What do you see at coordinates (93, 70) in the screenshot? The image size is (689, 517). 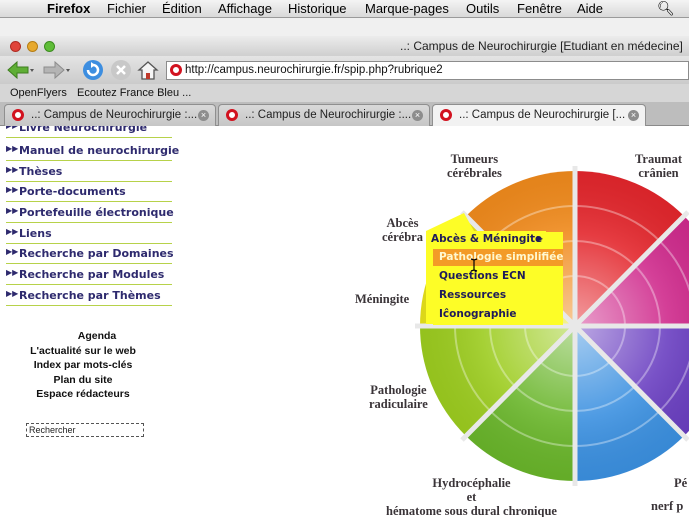 I see `reload-icon` at bounding box center [93, 70].